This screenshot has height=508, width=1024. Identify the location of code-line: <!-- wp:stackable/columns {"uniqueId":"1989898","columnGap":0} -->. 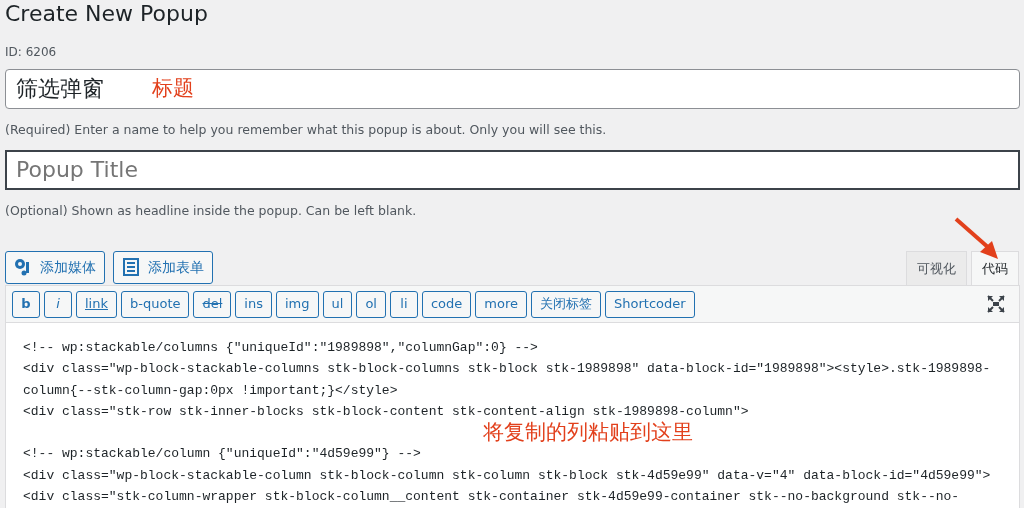
(281, 348).